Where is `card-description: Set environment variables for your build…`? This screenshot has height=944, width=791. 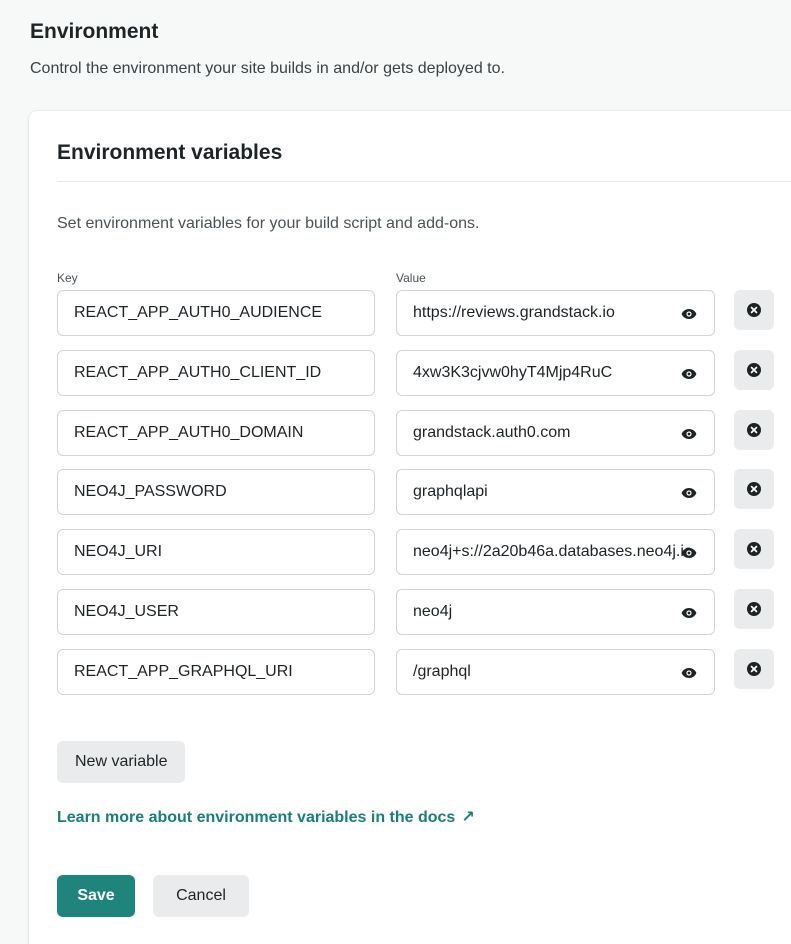
card-description: Set environment variables for your build… is located at coordinates (268, 223).